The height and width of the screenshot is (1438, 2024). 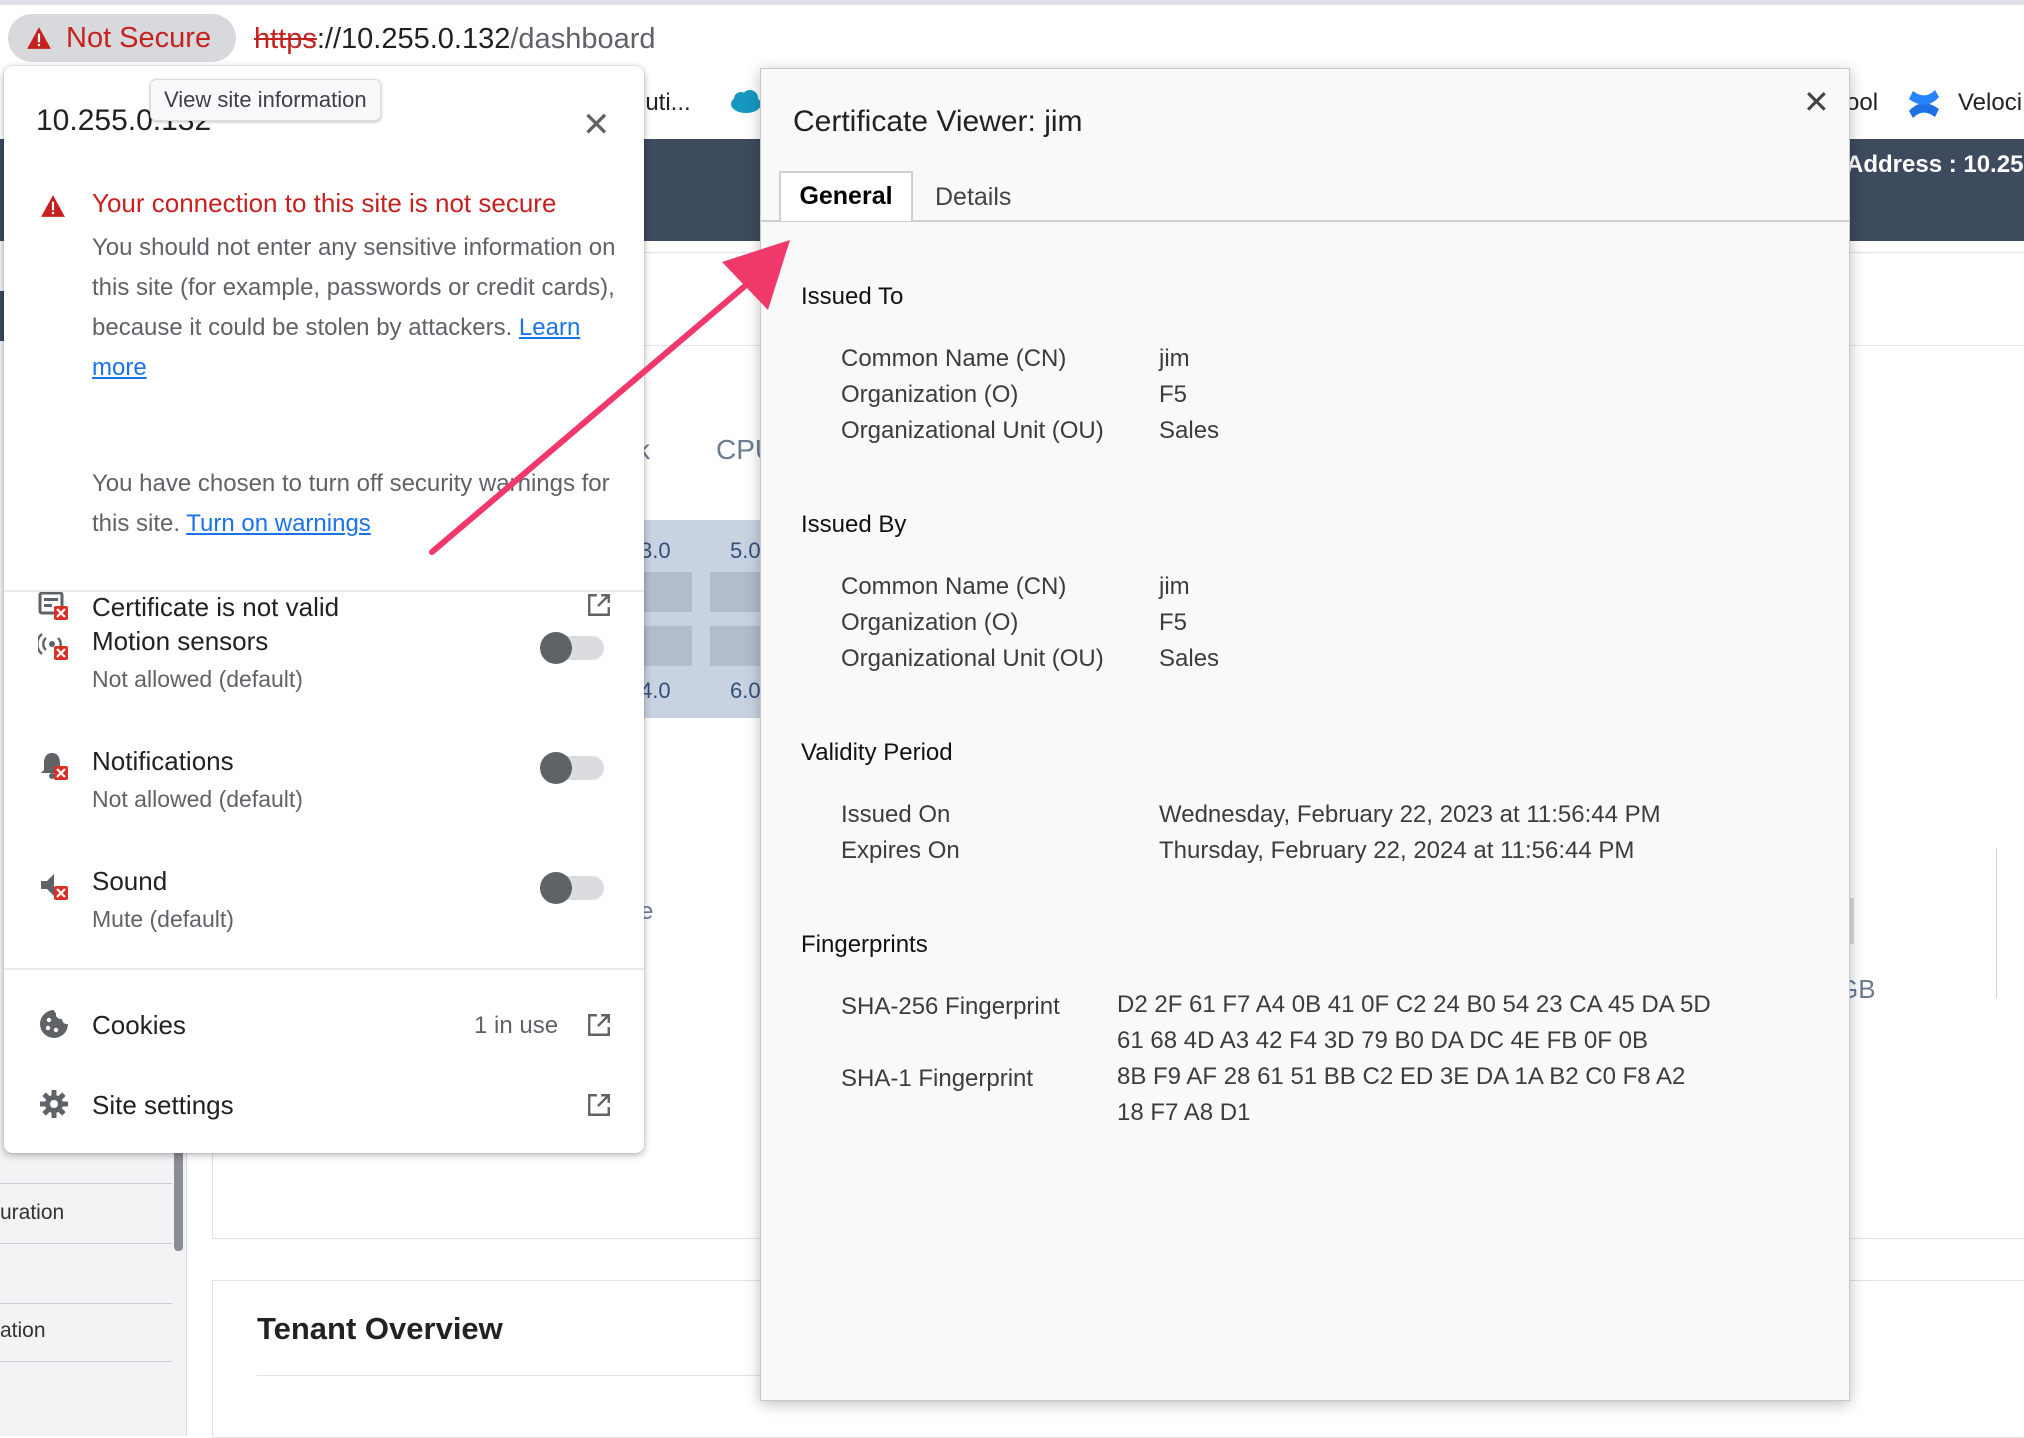 I want to click on cloud-icon, so click(x=746, y=102).